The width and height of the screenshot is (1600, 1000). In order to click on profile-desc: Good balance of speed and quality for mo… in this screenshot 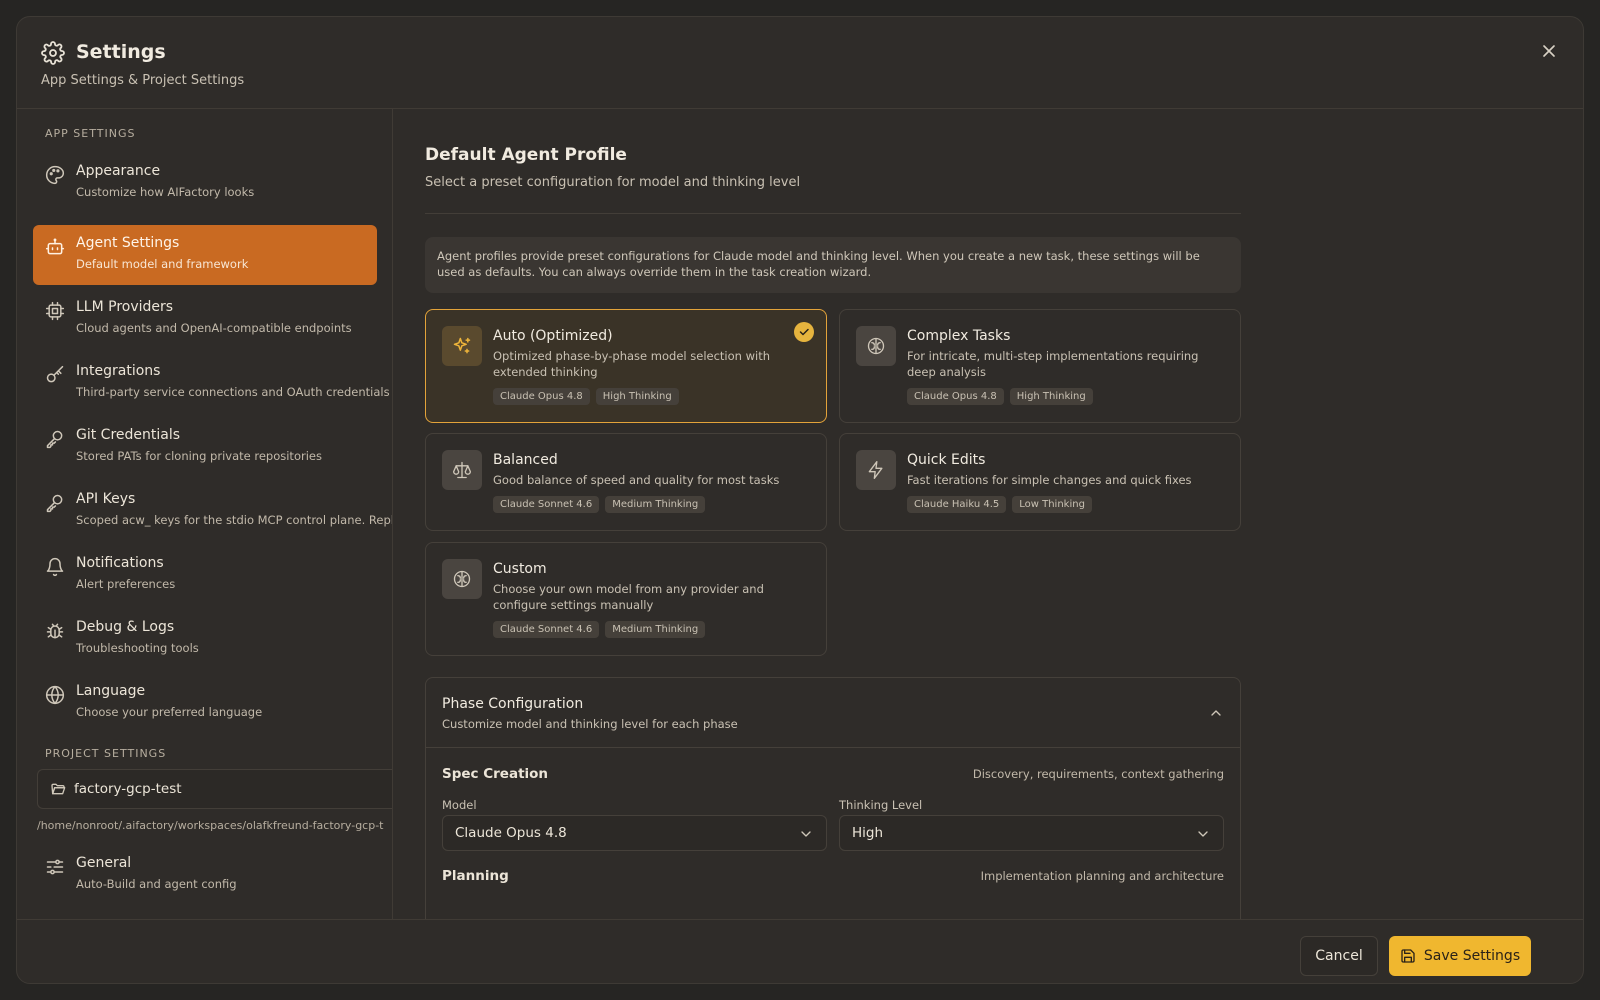, I will do `click(636, 480)`.